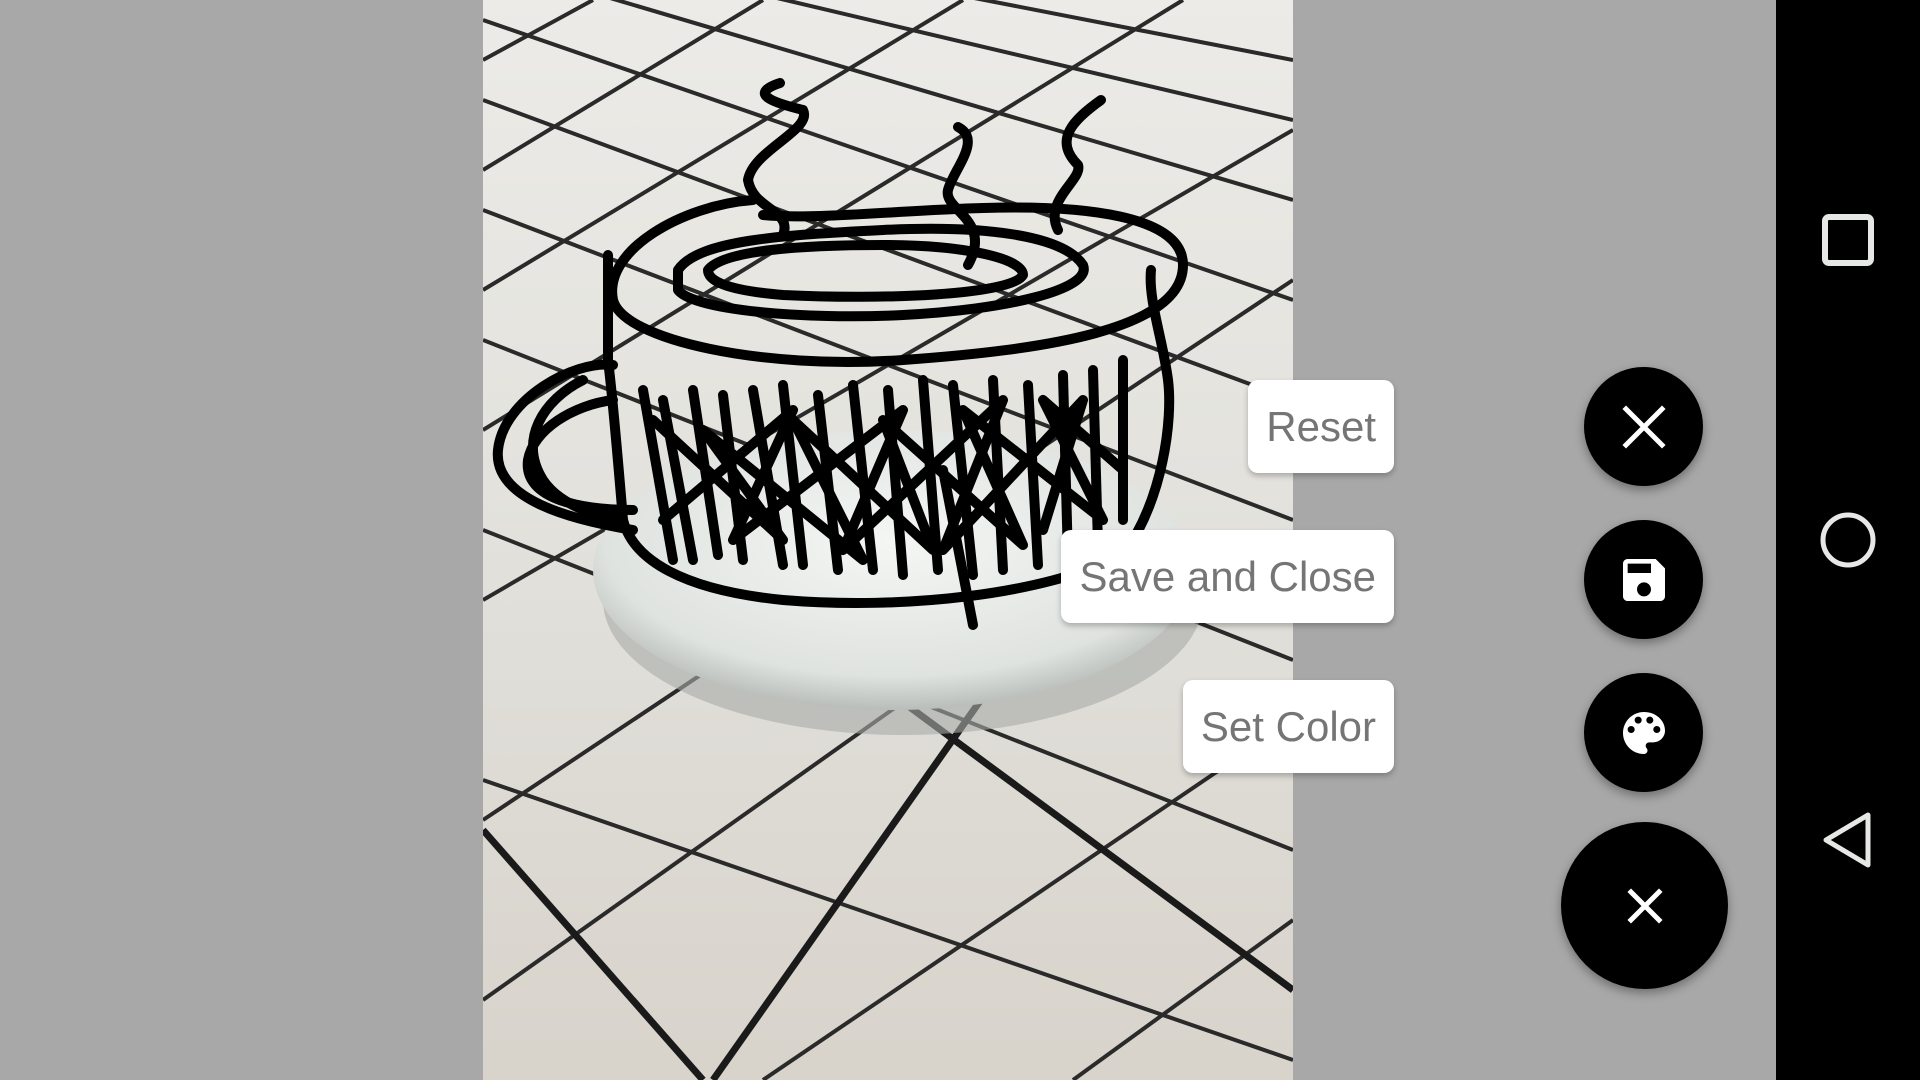  I want to click on circle-icon, so click(1848, 540).